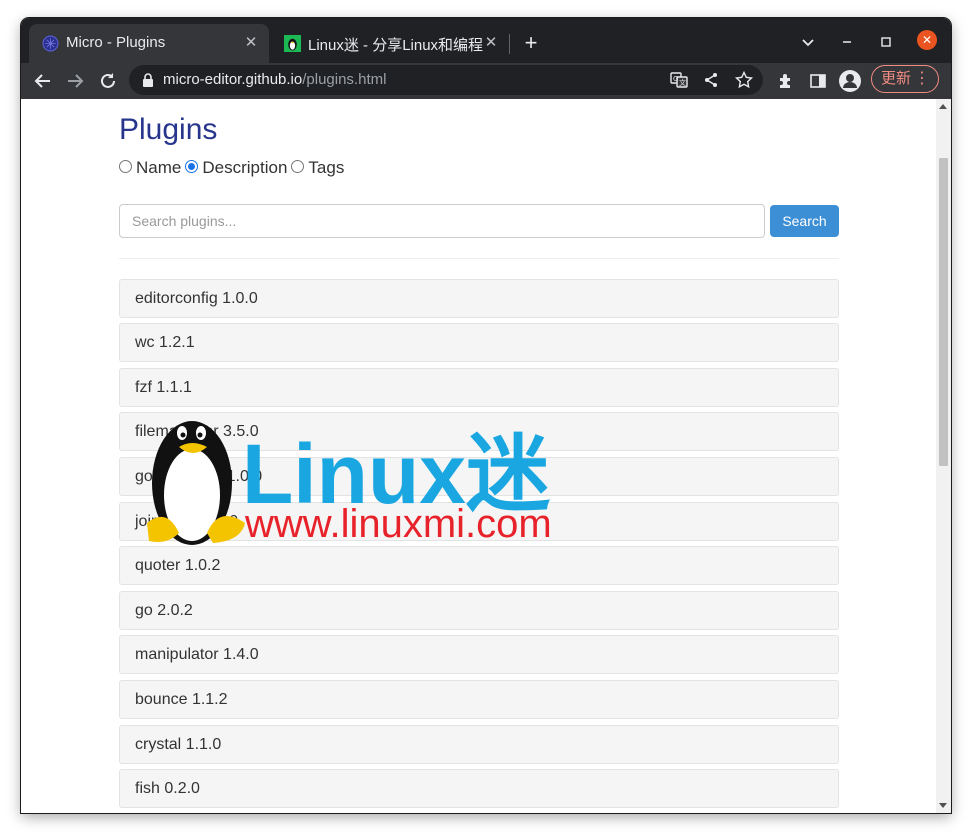  Describe the element at coordinates (479, 431) in the screenshot. I see `plugin-item: filemanager 3.5.0` at that location.